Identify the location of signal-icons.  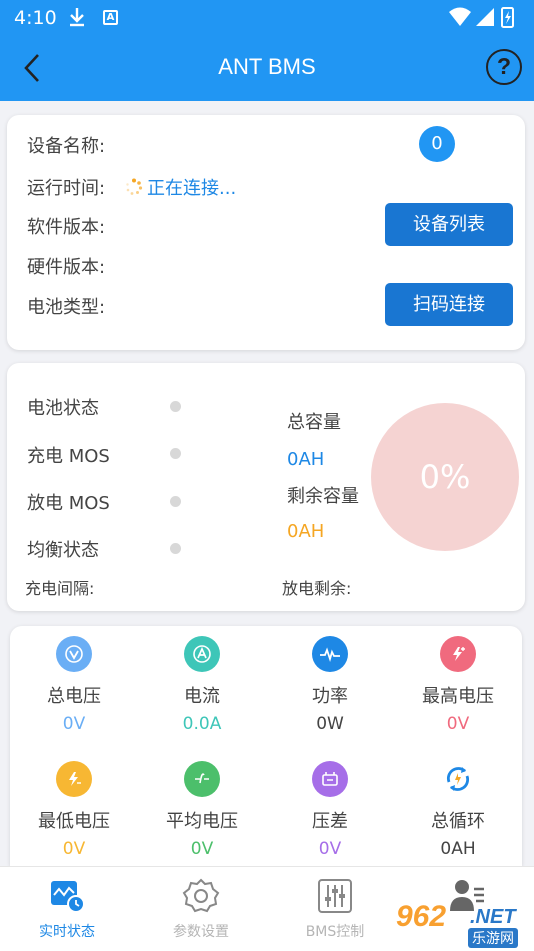
(484, 20).